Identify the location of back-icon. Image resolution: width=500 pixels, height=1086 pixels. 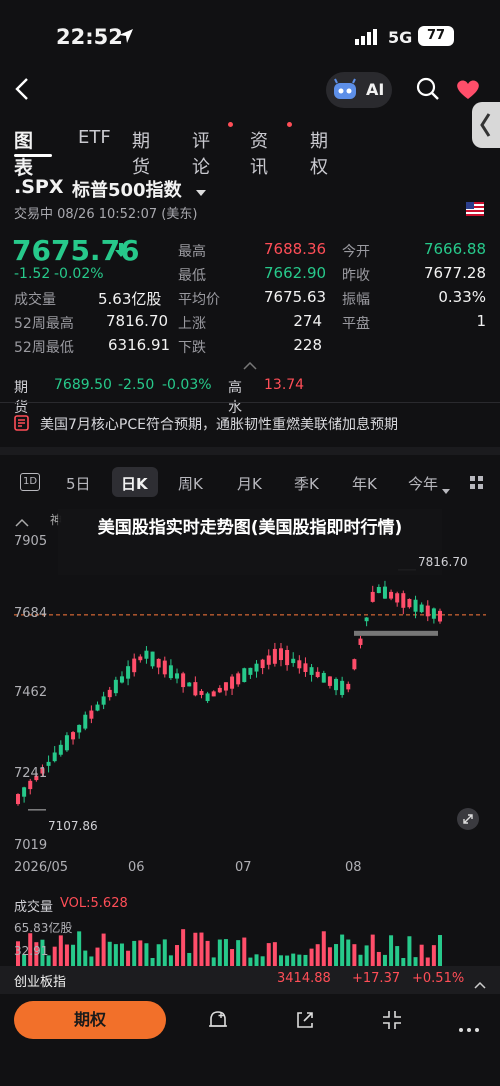
(22, 91).